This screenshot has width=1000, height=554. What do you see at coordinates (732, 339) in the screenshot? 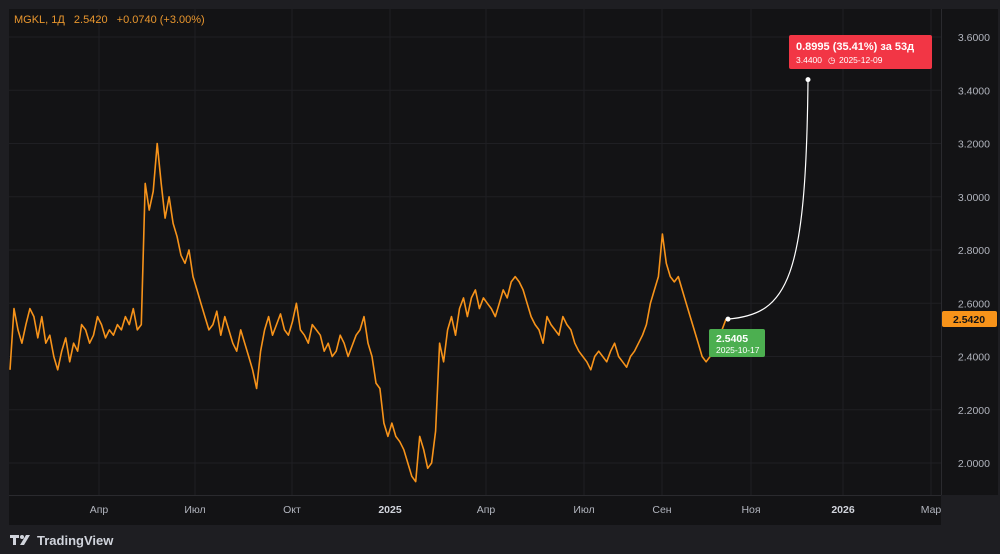
I see `forecast-start-price: 2.5405` at bounding box center [732, 339].